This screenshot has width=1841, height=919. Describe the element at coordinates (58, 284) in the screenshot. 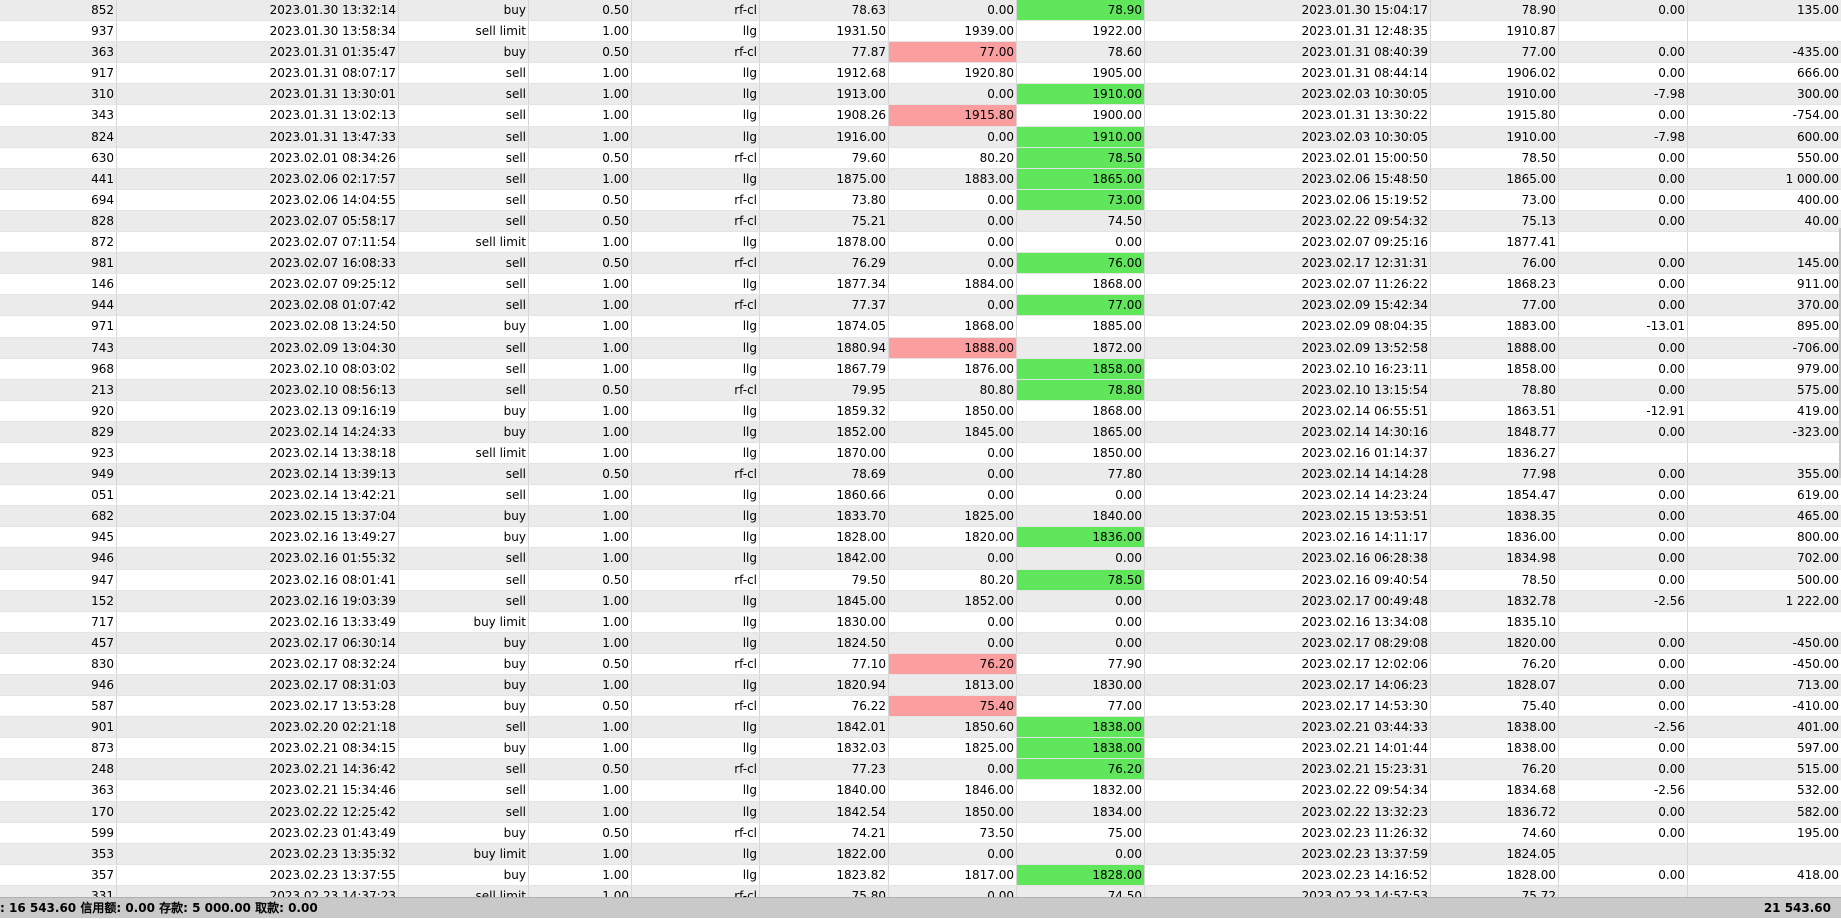

I see `order-id-cell: 146` at that location.